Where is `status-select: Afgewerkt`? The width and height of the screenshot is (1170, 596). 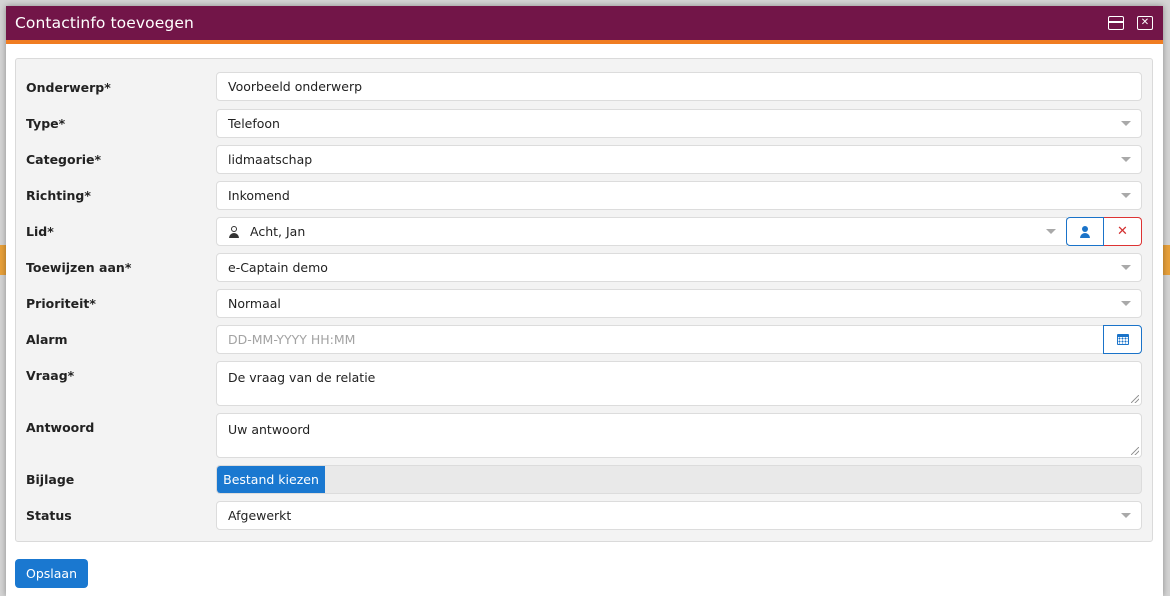
status-select: Afgewerkt is located at coordinates (679, 515).